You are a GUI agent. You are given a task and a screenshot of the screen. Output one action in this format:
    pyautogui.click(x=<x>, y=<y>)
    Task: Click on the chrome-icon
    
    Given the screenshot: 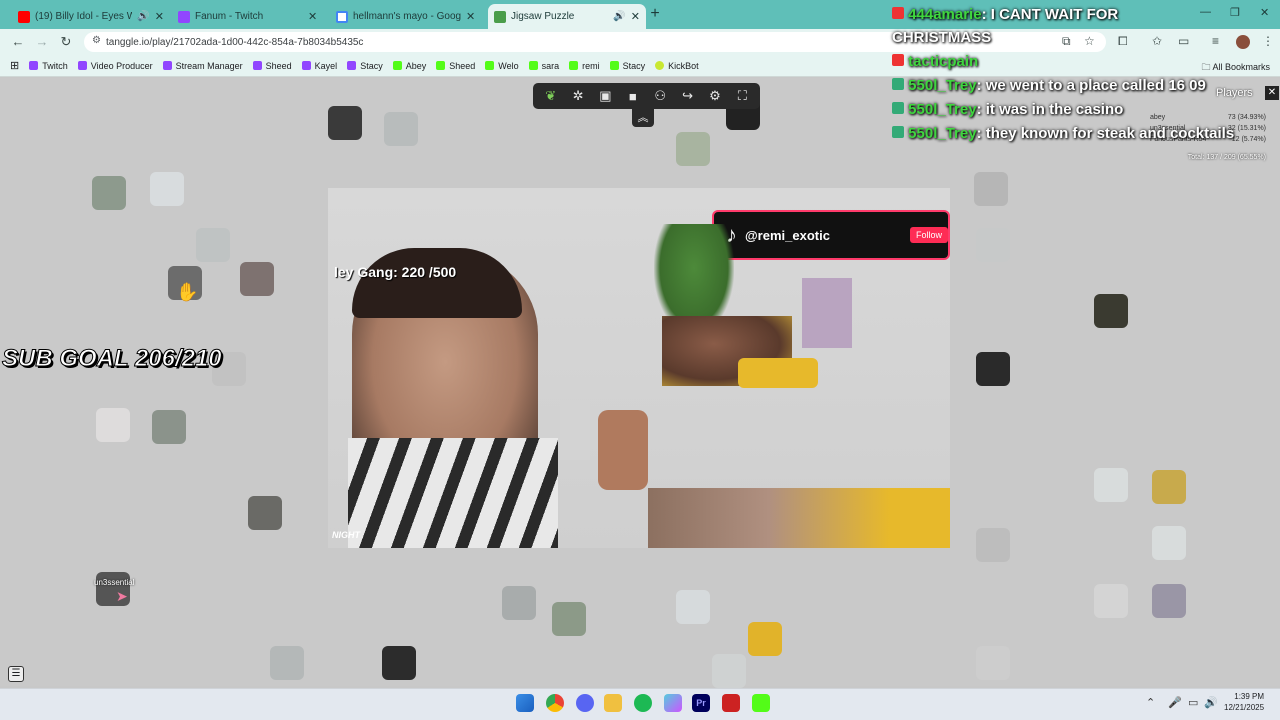 What is the action you would take?
    pyautogui.click(x=555, y=703)
    